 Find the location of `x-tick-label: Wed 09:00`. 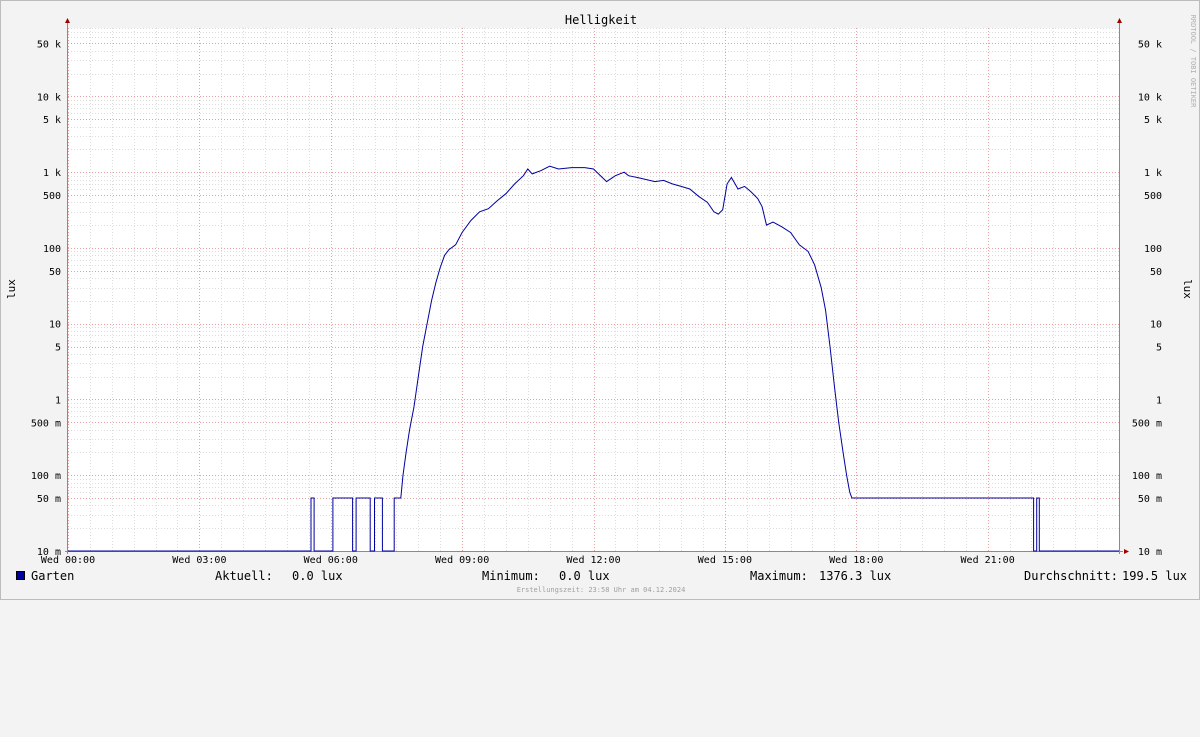

x-tick-label: Wed 09:00 is located at coordinates (462, 560).